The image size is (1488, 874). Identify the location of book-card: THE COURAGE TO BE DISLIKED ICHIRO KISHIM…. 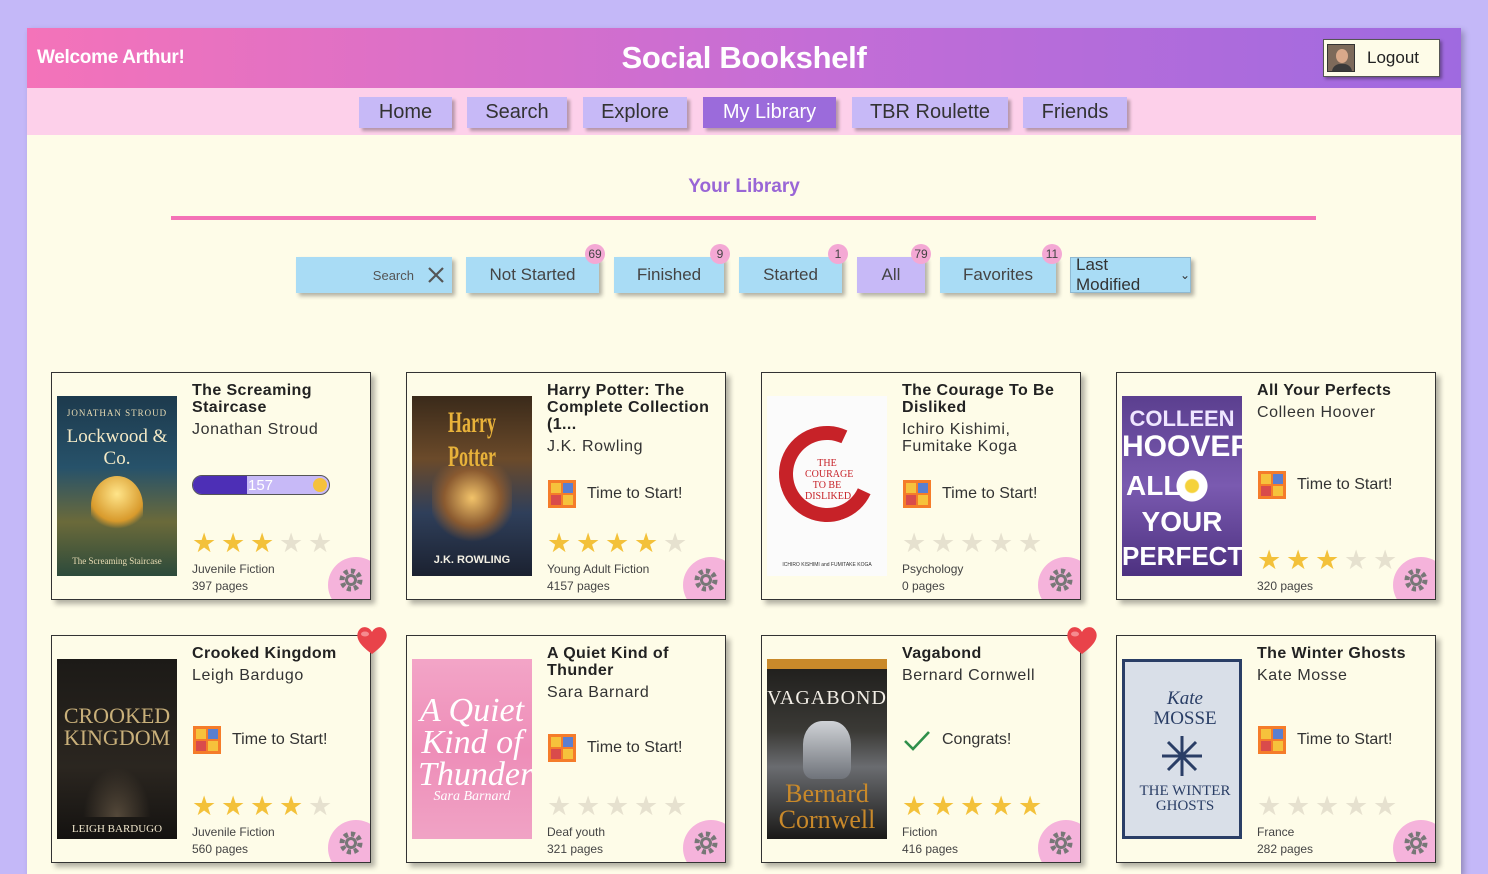
(921, 486).